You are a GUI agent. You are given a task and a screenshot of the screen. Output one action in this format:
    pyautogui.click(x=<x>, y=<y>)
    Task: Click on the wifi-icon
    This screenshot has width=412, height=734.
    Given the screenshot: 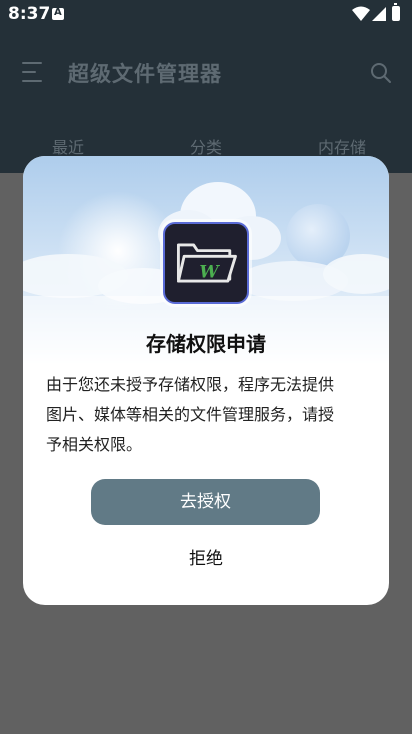 What is the action you would take?
    pyautogui.click(x=361, y=13)
    